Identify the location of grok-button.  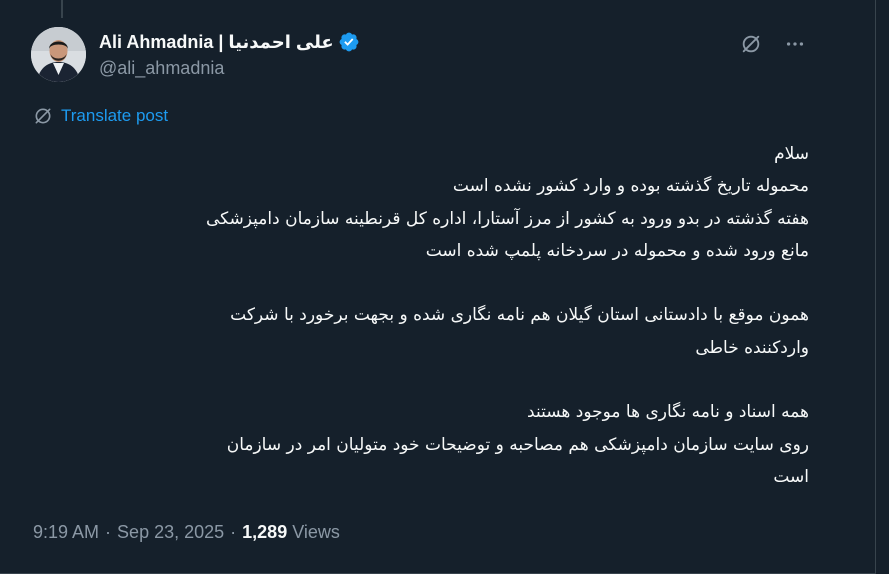
(751, 44).